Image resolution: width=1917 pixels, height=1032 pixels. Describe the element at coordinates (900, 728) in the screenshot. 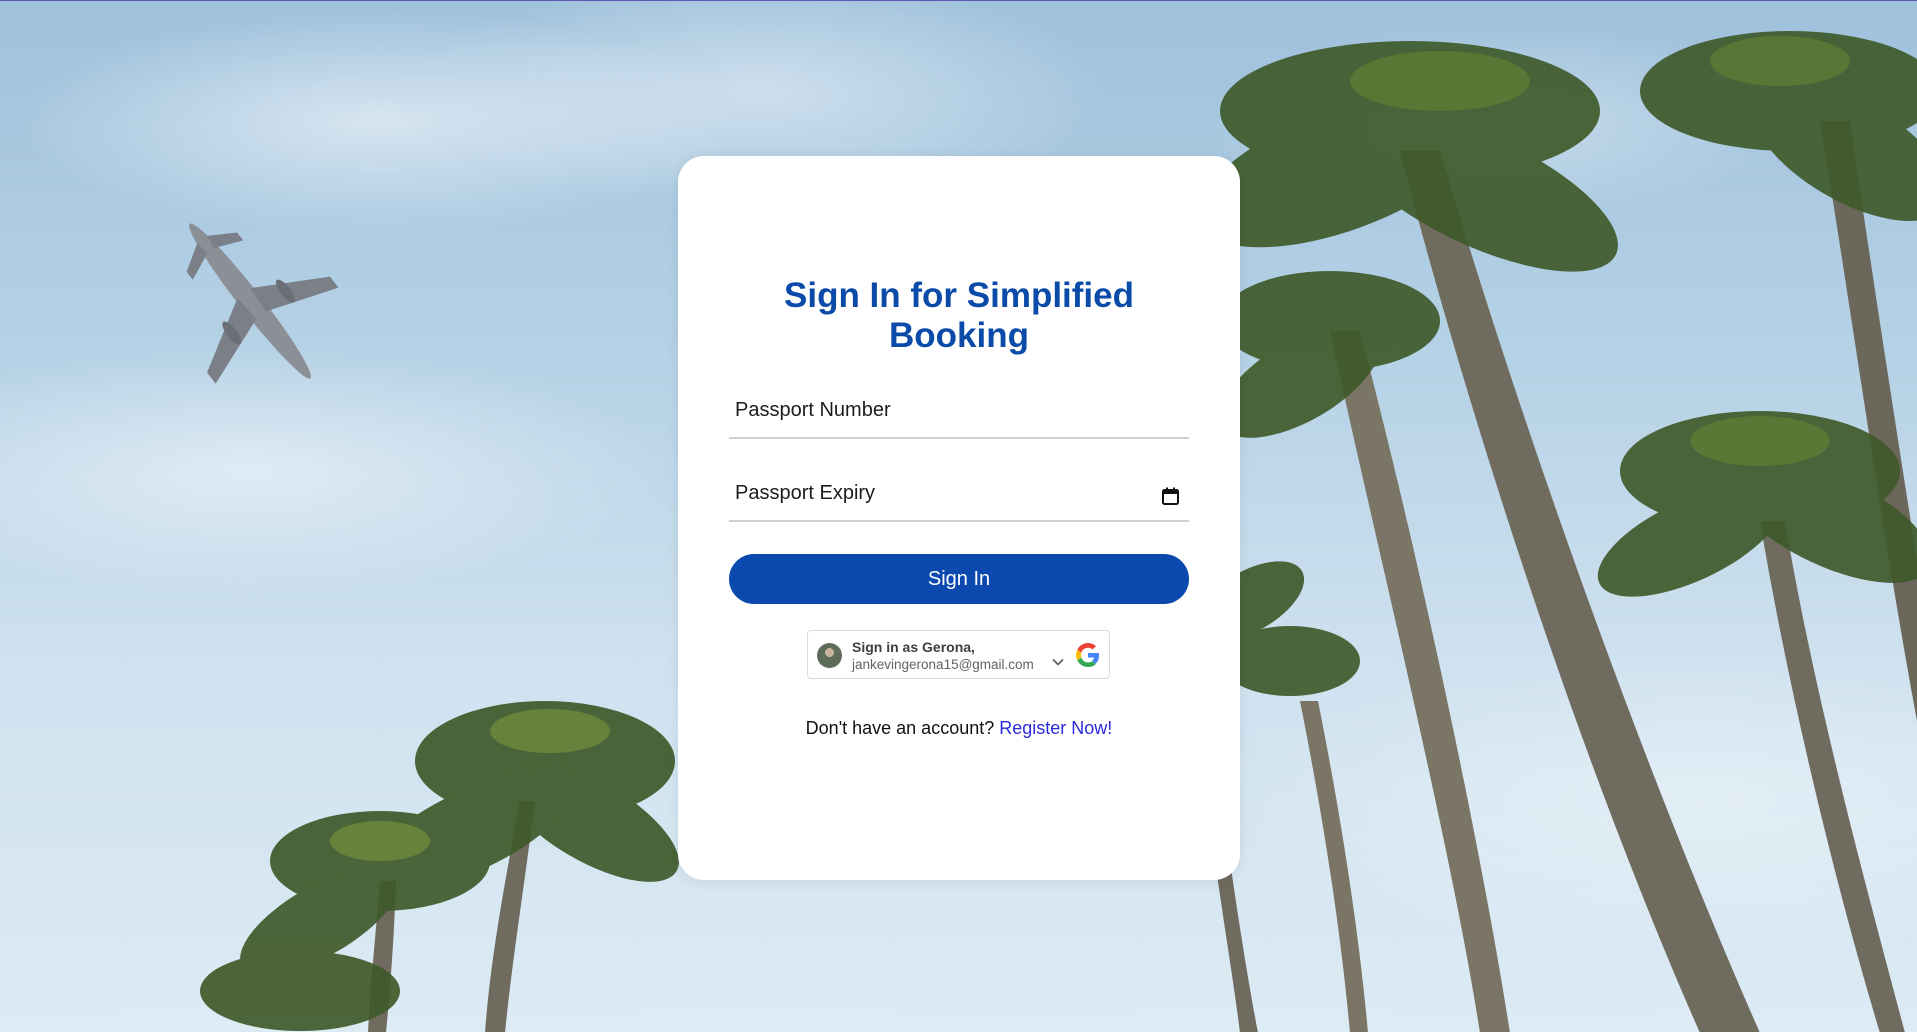

I see `register-prompt-text: Don't have an account?` at that location.